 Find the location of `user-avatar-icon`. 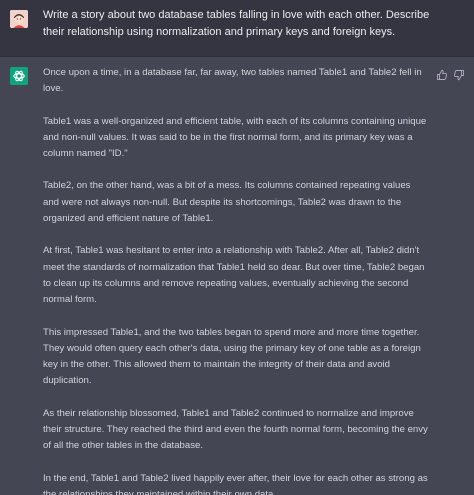

user-avatar-icon is located at coordinates (19, 19).